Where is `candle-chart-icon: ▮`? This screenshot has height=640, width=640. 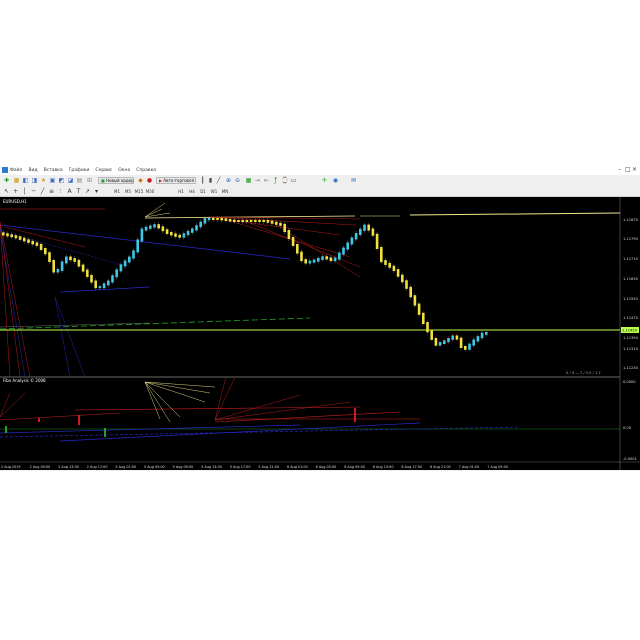
candle-chart-icon: ▮ is located at coordinates (210, 180).